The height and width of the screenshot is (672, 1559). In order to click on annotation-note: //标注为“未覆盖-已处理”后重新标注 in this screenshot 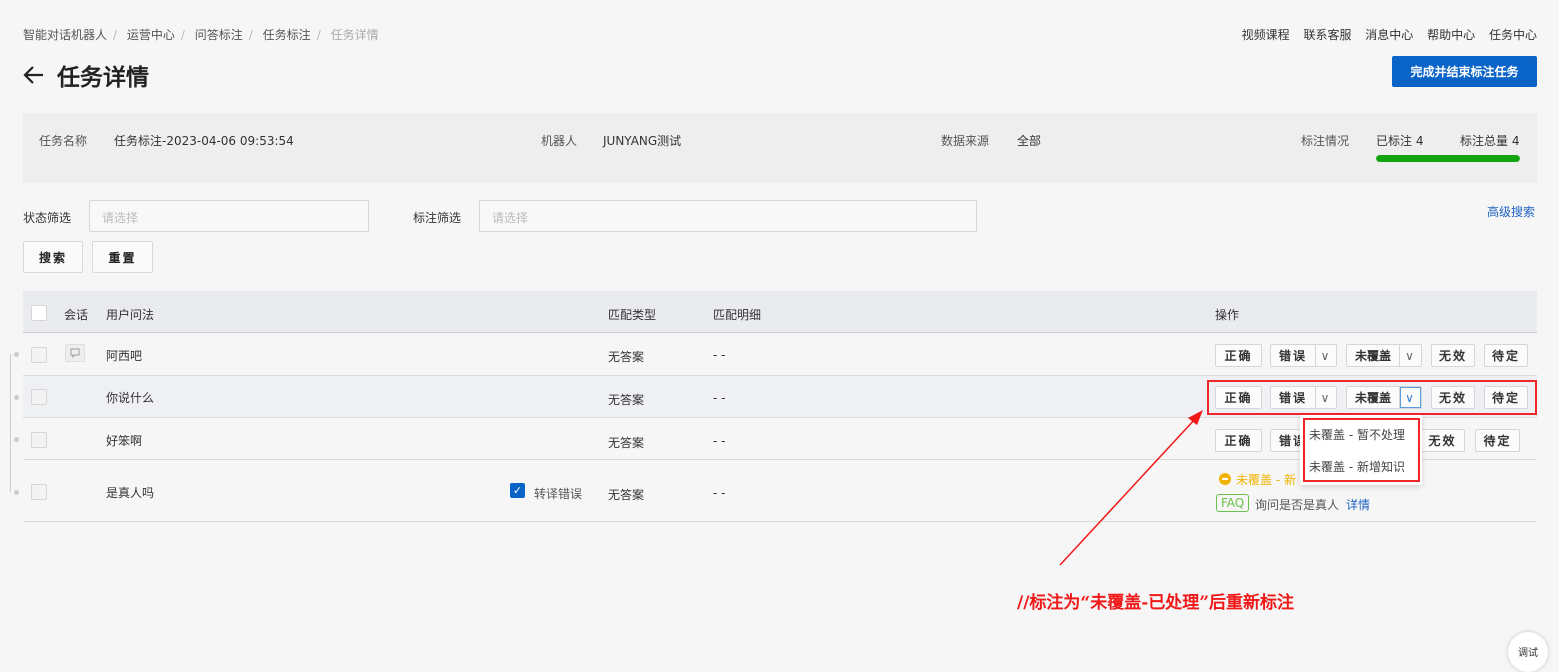, I will do `click(1156, 603)`.